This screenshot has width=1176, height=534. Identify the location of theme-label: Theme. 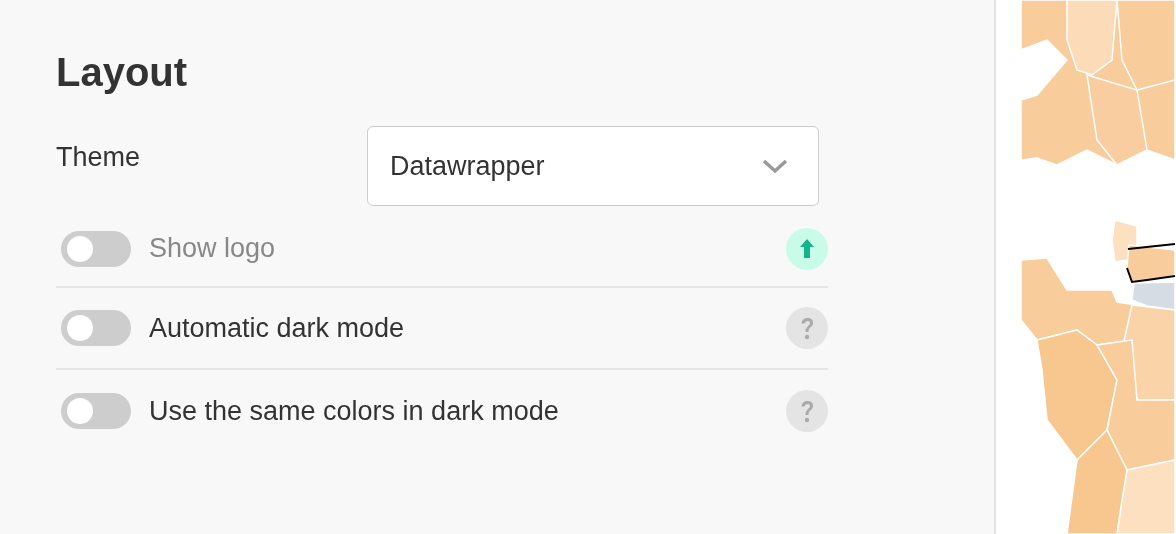
(99, 157).